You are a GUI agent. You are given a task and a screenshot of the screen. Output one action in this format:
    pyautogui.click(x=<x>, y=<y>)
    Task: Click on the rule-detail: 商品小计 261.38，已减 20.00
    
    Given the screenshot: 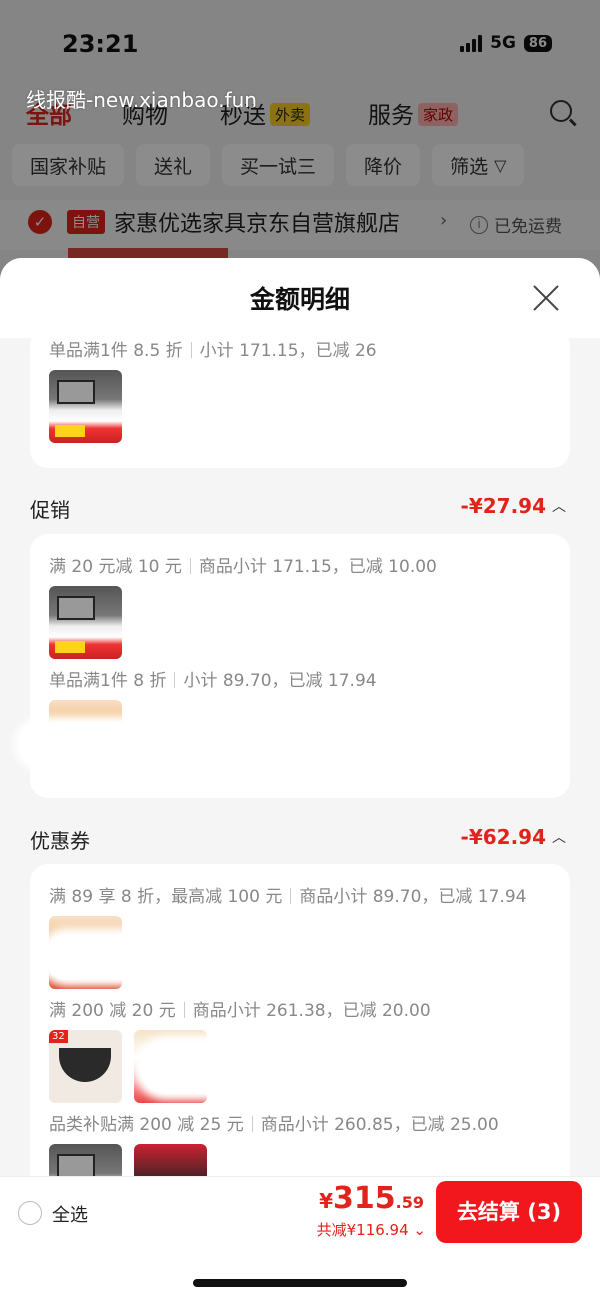 What is the action you would take?
    pyautogui.click(x=311, y=1011)
    